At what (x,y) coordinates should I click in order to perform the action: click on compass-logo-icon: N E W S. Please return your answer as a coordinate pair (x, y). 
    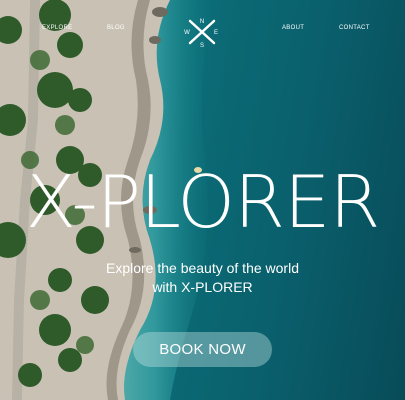
    Looking at the image, I should click on (202, 32).